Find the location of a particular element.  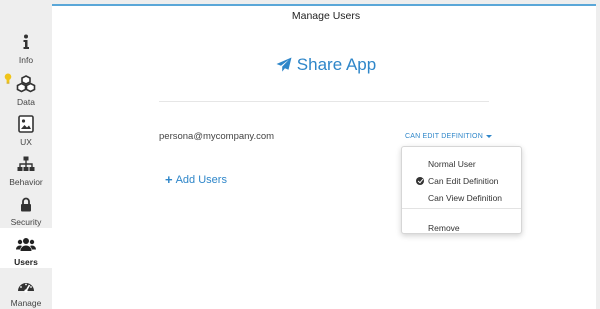

sidebar-item-manage: Manage is located at coordinates (26, 289).